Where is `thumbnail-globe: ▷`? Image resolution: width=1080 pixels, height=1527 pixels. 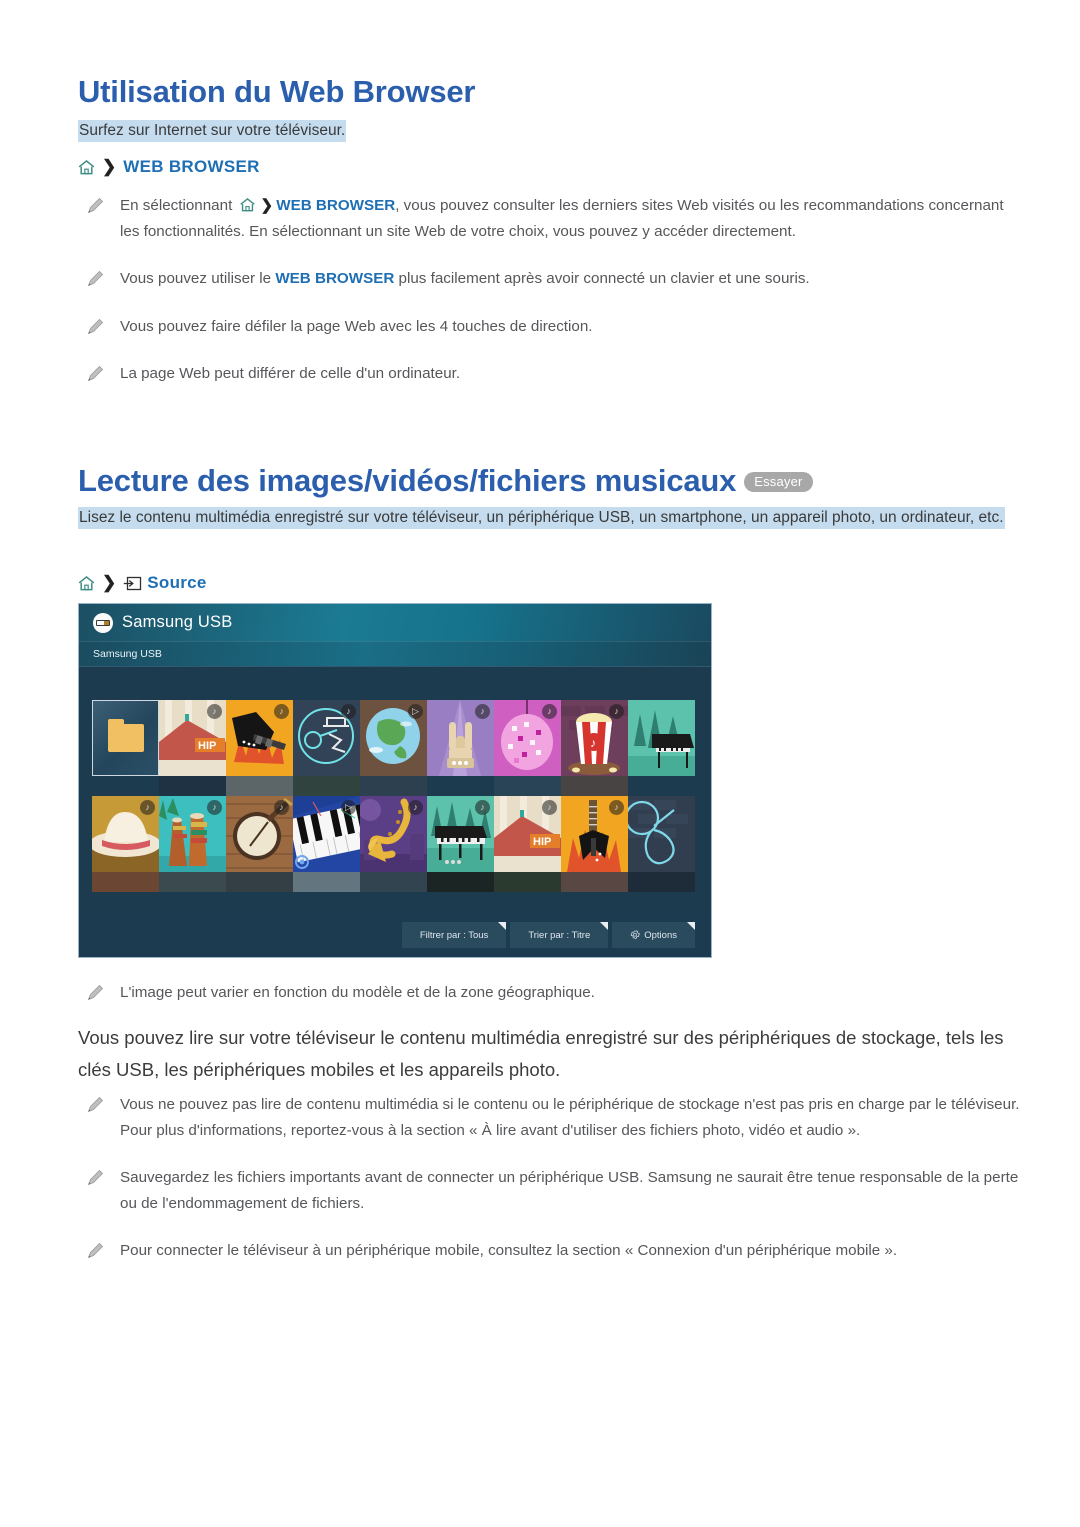
thumbnail-globe: ▷ is located at coordinates (393, 738).